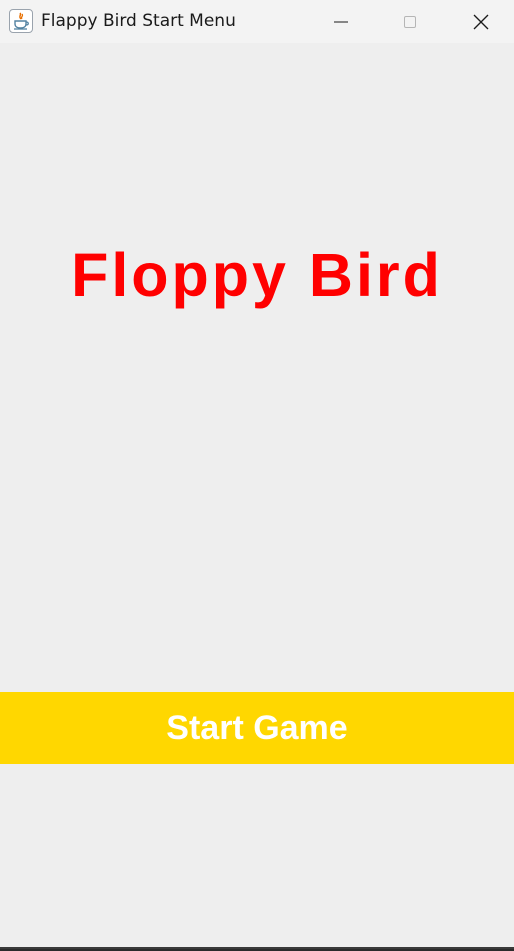 Image resolution: width=514 pixels, height=951 pixels. What do you see at coordinates (257, 21) in the screenshot?
I see `title-bar: Flappy Bird Start Menu` at bounding box center [257, 21].